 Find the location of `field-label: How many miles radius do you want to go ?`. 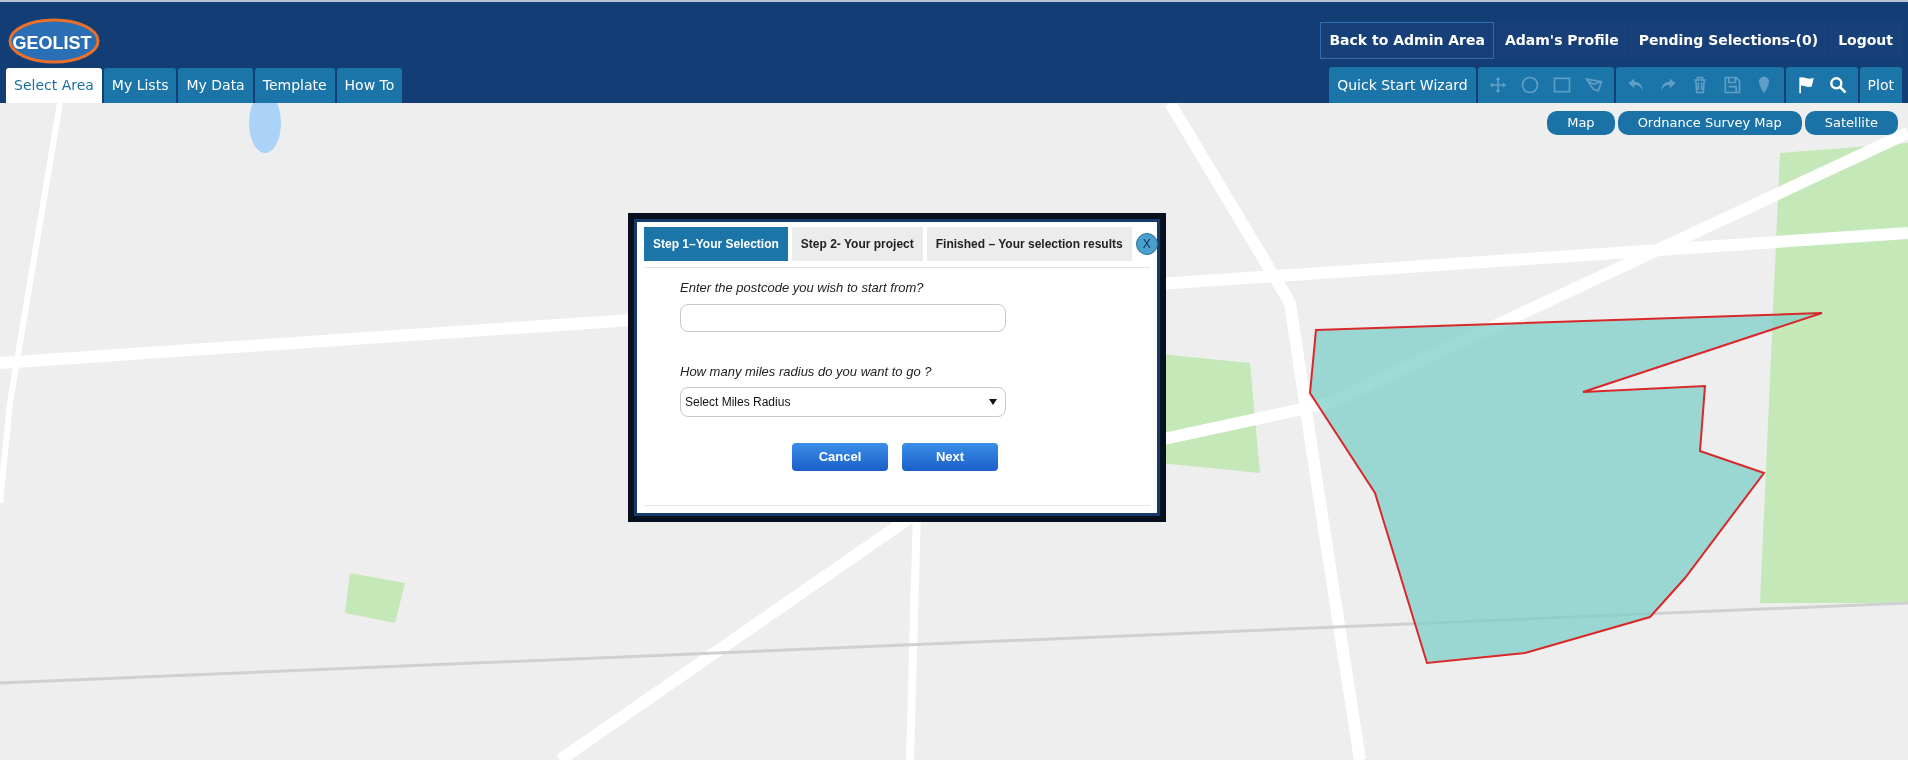

field-label: How many miles radius do you want to go ? is located at coordinates (806, 371).